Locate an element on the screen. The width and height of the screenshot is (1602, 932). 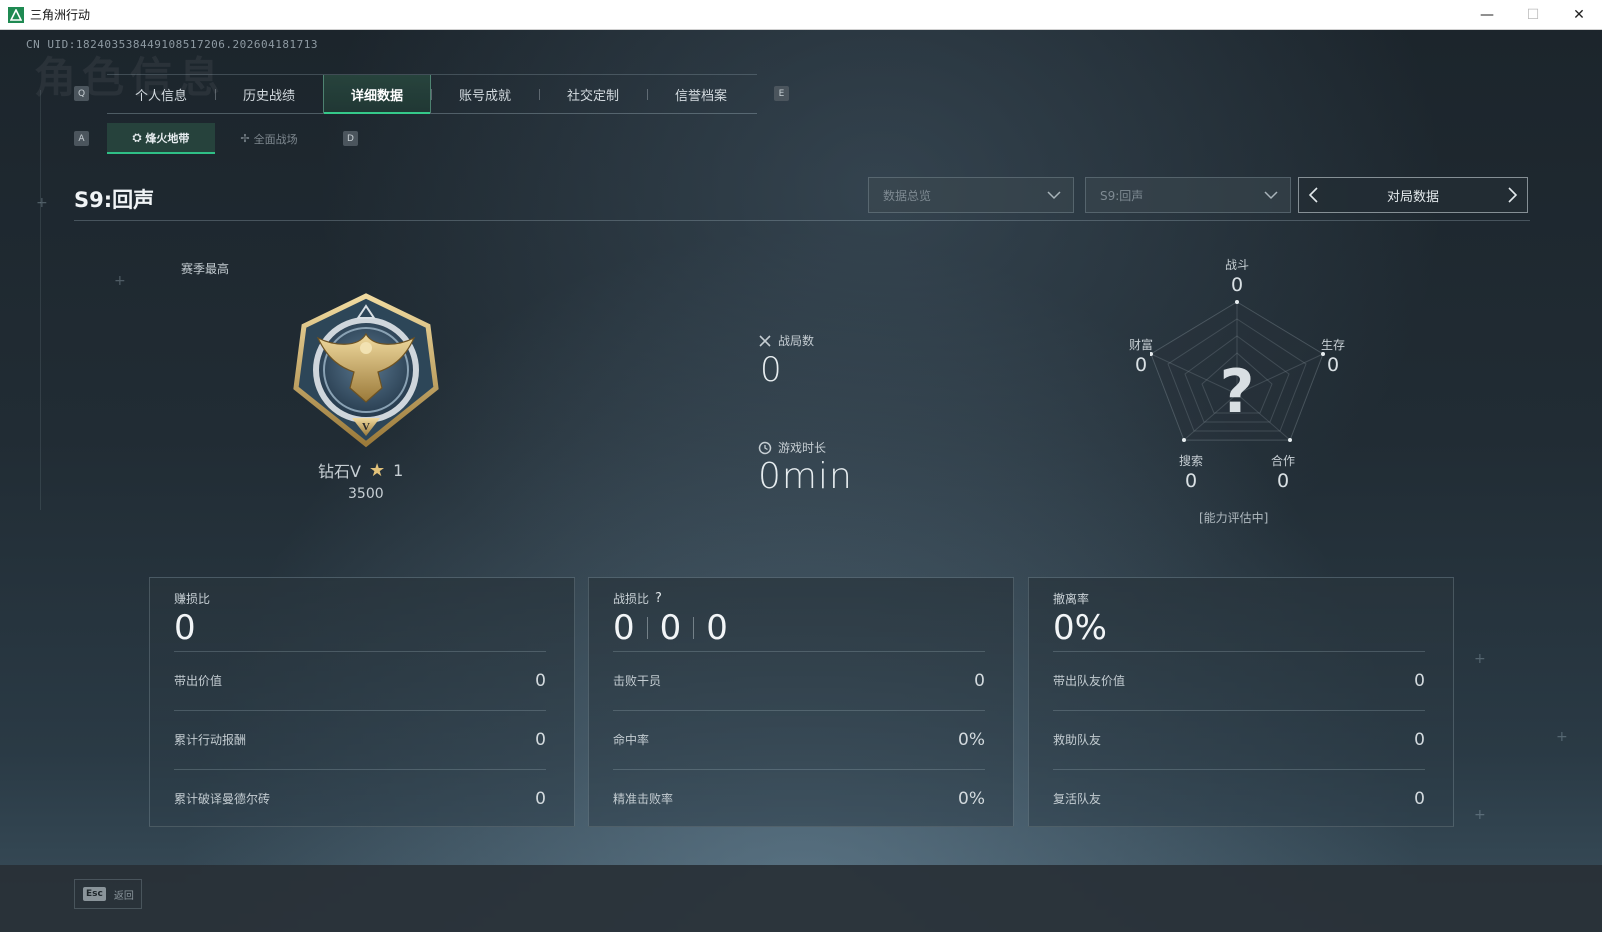
decor-line is located at coordinates (40, 300).